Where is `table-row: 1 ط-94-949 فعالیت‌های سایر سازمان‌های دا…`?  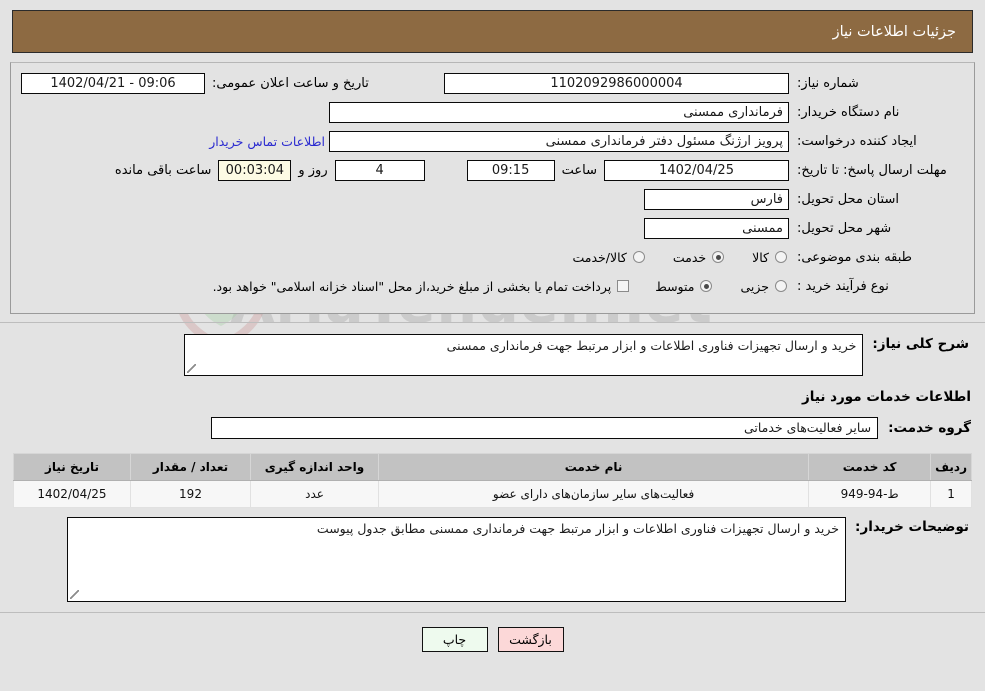
table-row: 1 ط-94-949 فعالیت‌های سایر سازمان‌های دا… is located at coordinates (492, 494).